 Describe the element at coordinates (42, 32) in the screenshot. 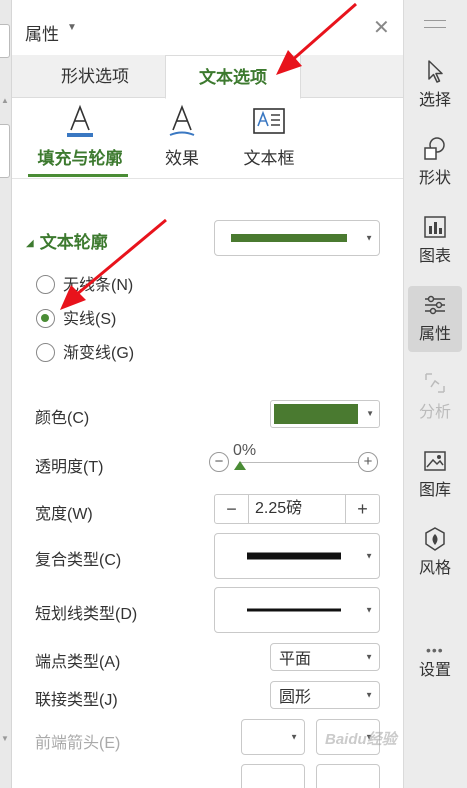

I see `panel-title: 属性` at that location.